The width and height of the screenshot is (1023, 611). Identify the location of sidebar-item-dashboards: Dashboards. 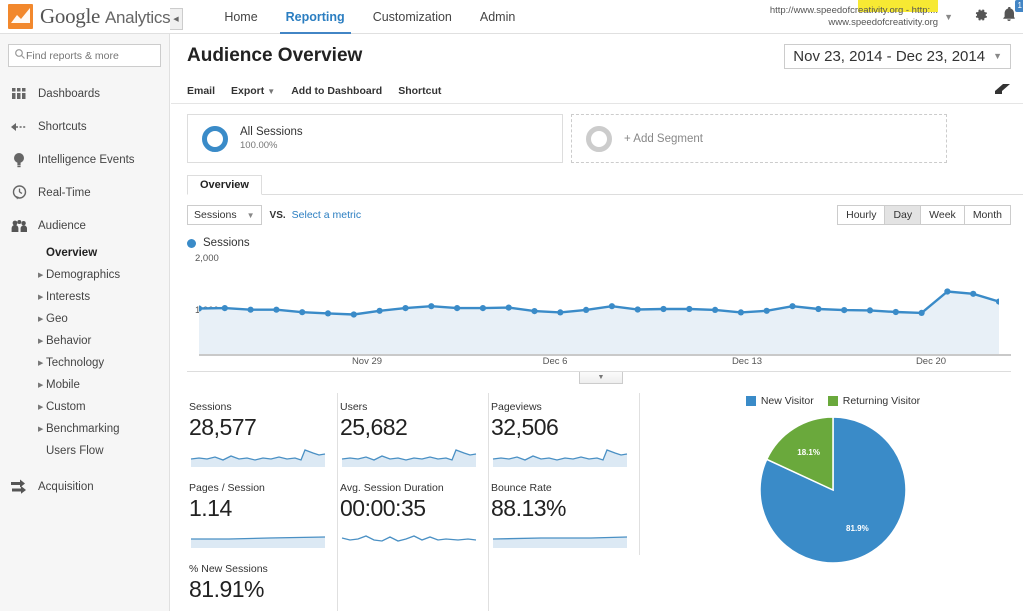
(84, 93).